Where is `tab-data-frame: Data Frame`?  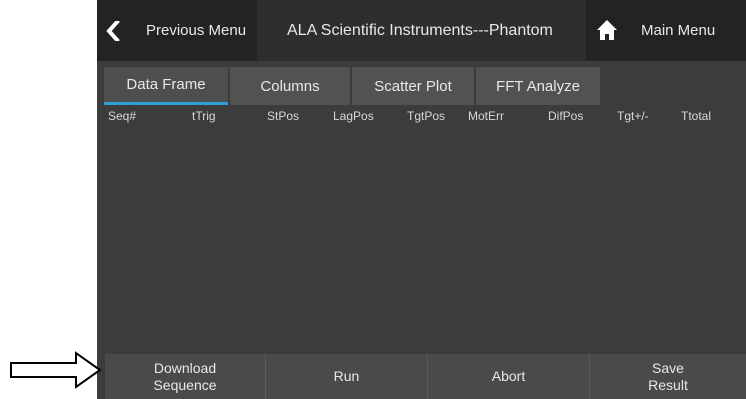 tab-data-frame: Data Frame is located at coordinates (166, 86).